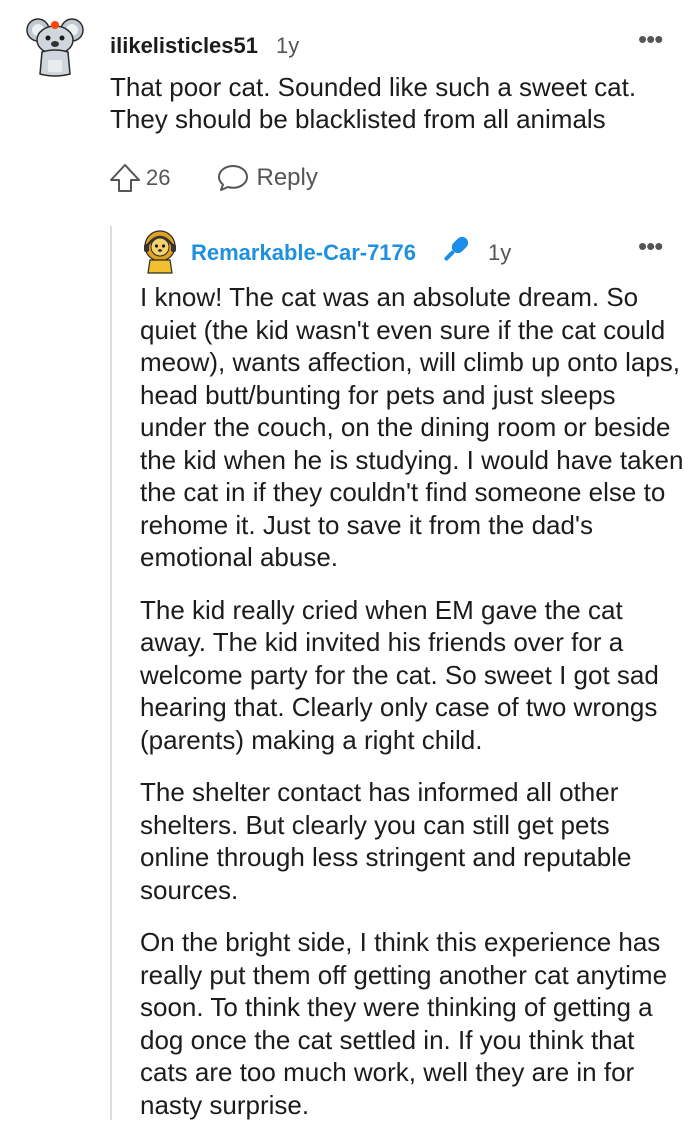 The image size is (700, 1141). Describe the element at coordinates (55, 47) in the screenshot. I see `koala-avatar` at that location.